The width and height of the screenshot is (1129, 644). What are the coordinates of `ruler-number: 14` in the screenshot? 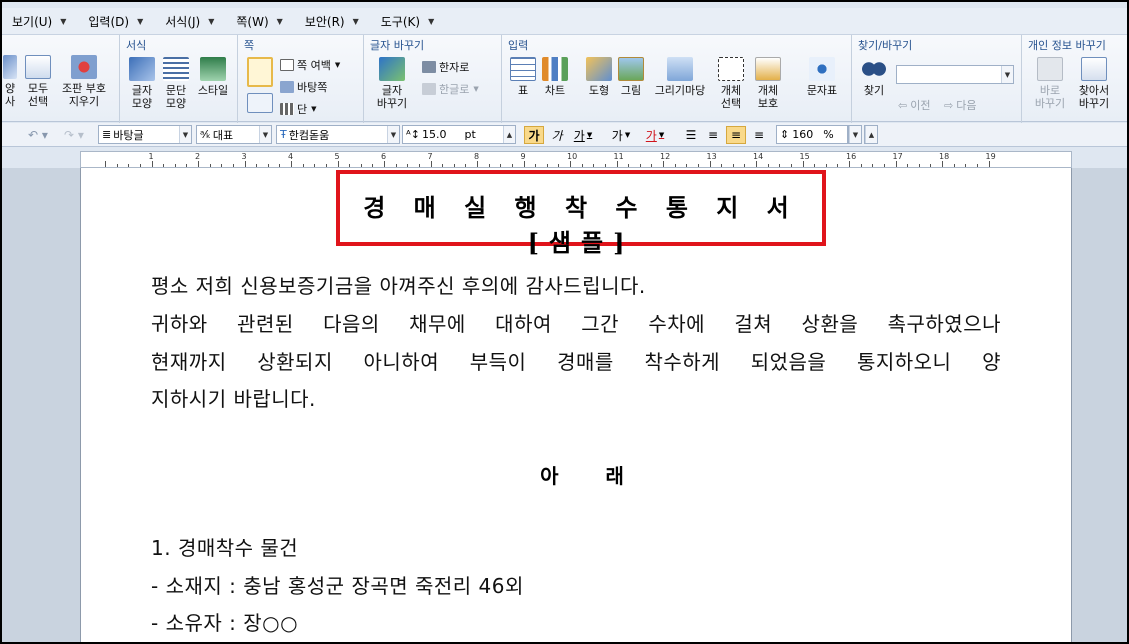 It's located at (758, 156).